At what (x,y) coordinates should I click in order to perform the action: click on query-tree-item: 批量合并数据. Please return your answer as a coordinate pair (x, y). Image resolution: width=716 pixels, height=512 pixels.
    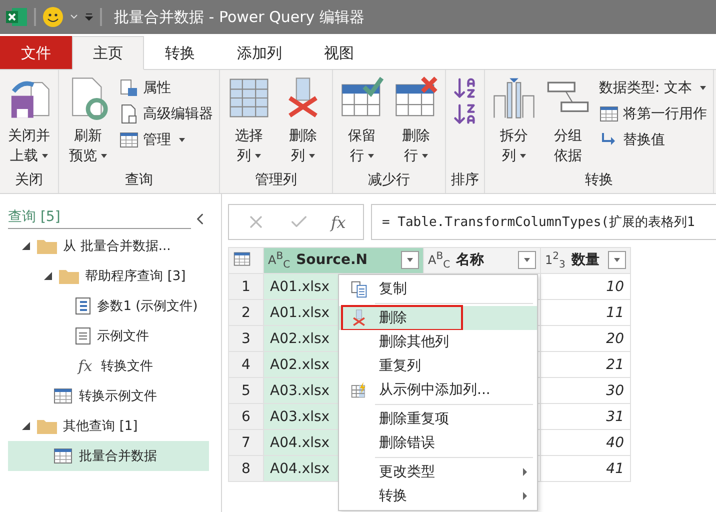
    Looking at the image, I should click on (108, 456).